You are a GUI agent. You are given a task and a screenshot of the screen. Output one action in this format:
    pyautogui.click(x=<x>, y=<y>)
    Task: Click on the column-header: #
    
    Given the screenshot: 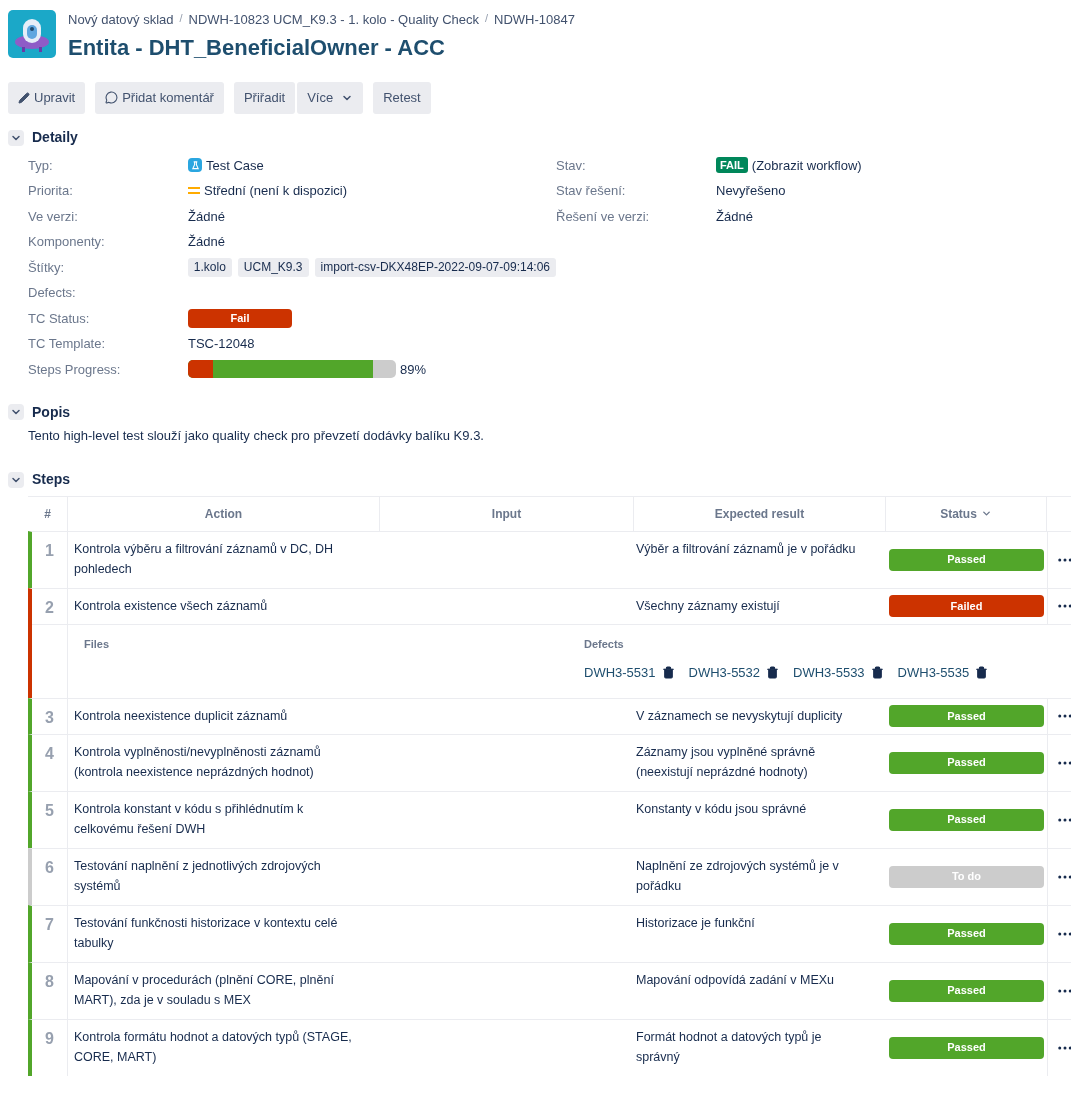 What is the action you would take?
    pyautogui.click(x=48, y=513)
    